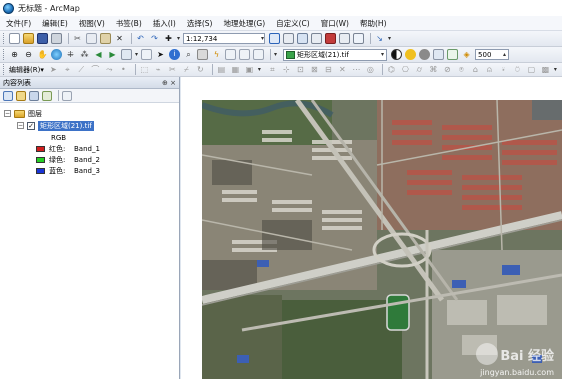 The image size is (562, 379). What do you see at coordinates (461, 69) in the screenshot?
I see `fix-topology-icon: ⍟` at bounding box center [461, 69].